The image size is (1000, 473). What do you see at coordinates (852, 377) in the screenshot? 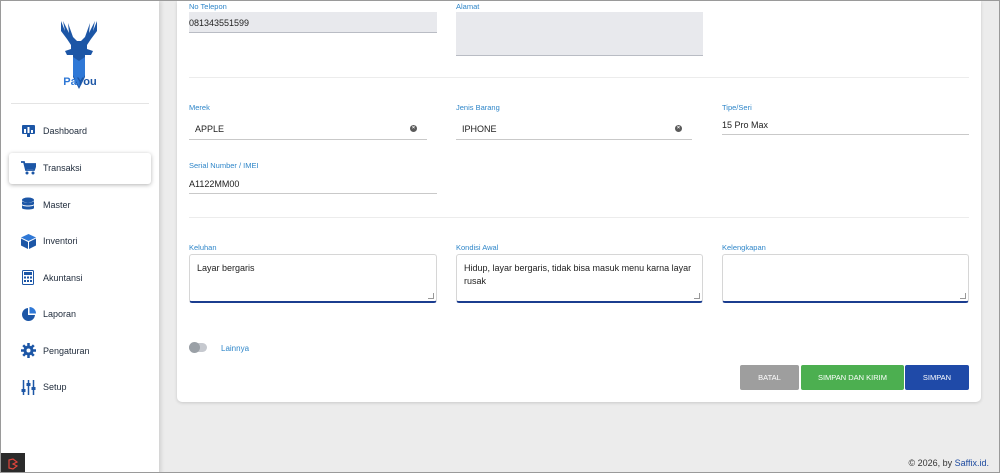
I see `save-and-send-button: SIMPAN DAN KIRIM` at bounding box center [852, 377].